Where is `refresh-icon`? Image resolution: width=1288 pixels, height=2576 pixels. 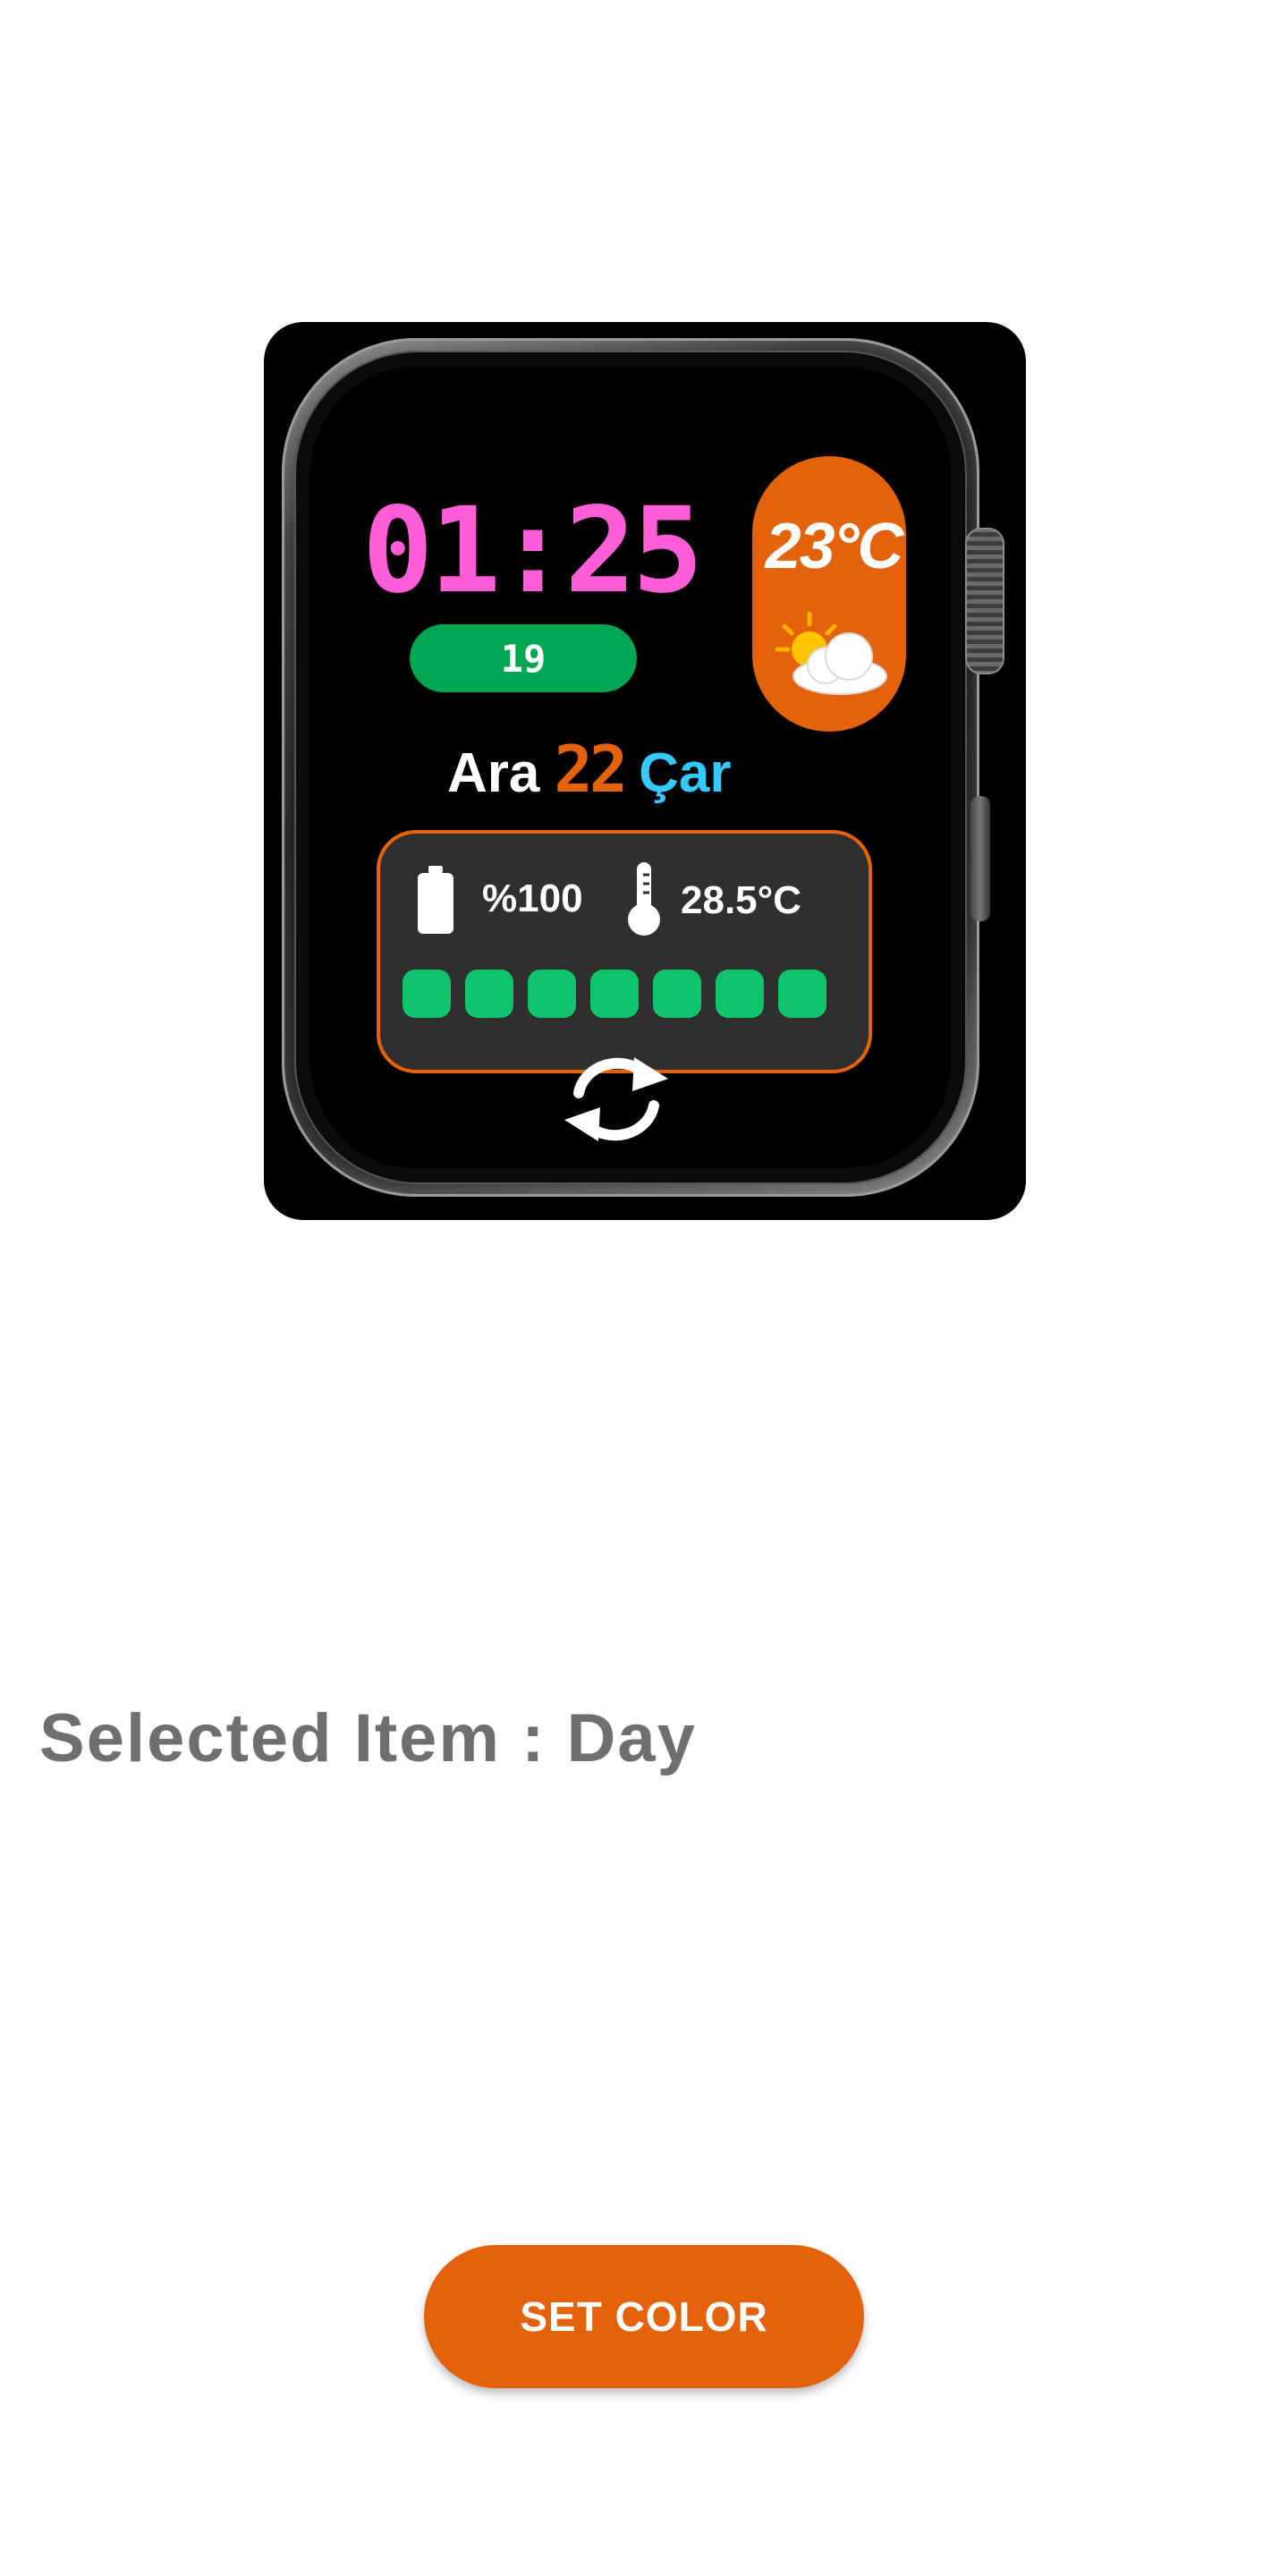 refresh-icon is located at coordinates (616, 1099).